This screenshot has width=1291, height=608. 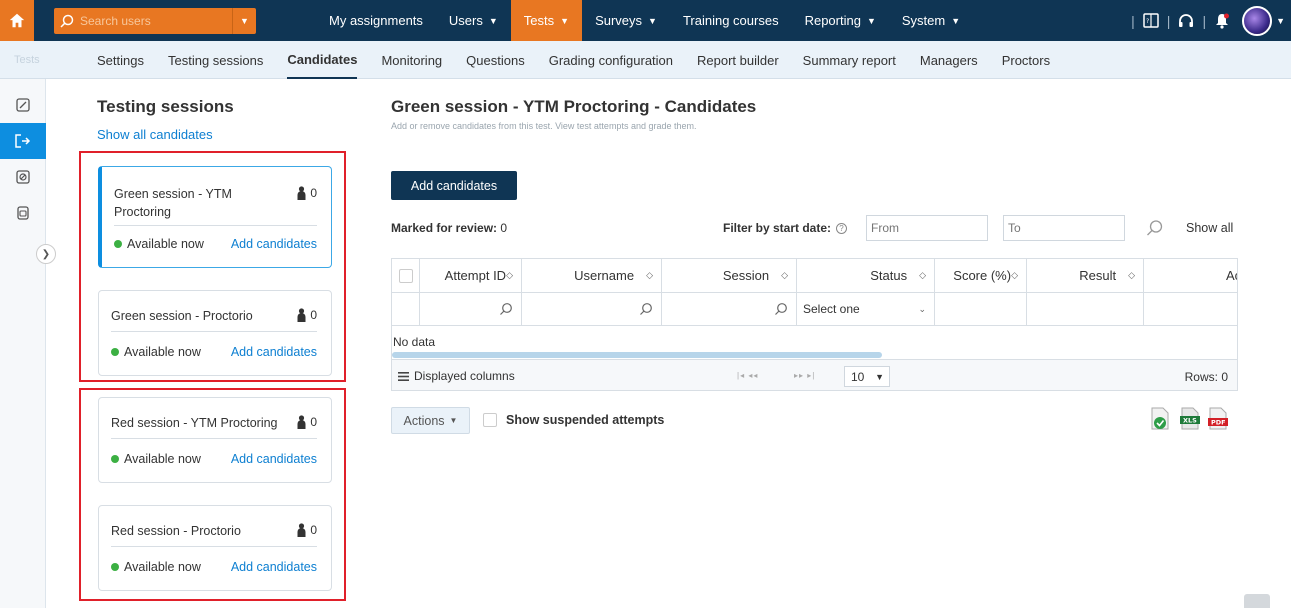 What do you see at coordinates (849, 60) in the screenshot?
I see `tab-summary-report: Summary report` at bounding box center [849, 60].